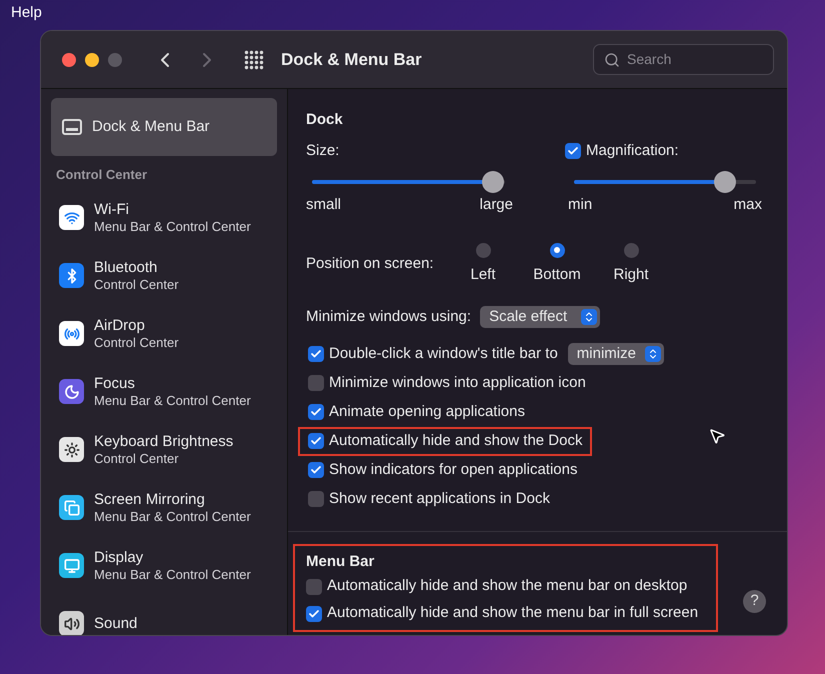 This screenshot has width=825, height=674. Describe the element at coordinates (71, 507) in the screenshot. I see `overlapping-windows-icon` at that location.